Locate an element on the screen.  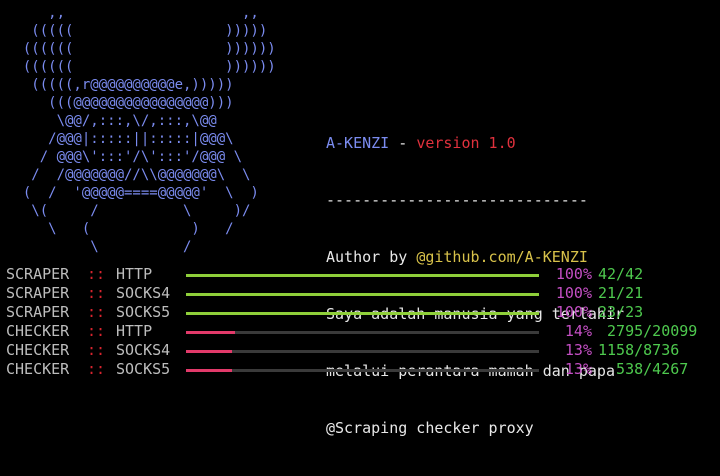
version-label: version 1.0 is located at coordinates (466, 143).